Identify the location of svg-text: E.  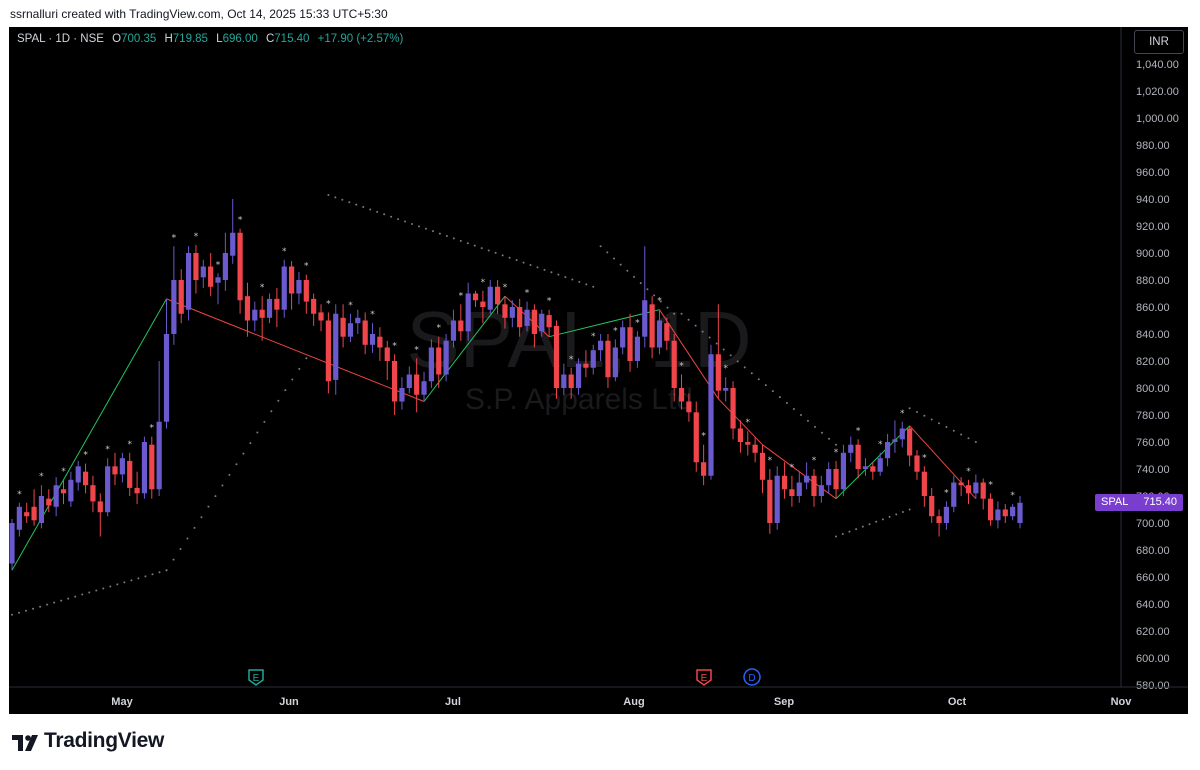
(256, 678).